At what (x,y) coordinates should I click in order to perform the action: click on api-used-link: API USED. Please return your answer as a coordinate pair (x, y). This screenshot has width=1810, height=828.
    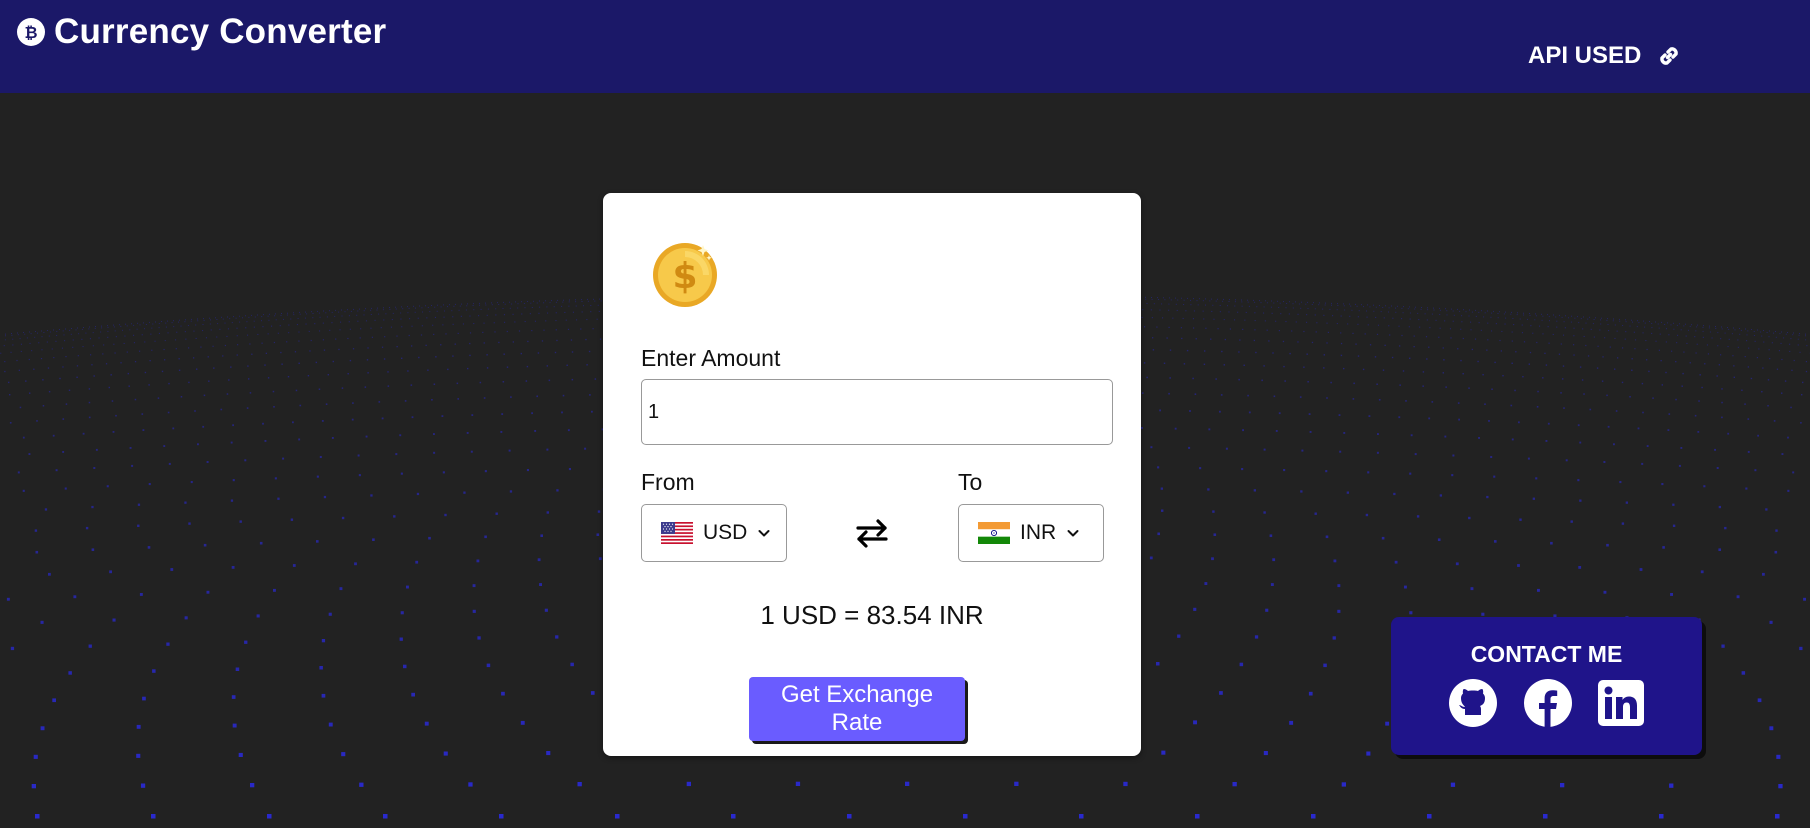
    Looking at the image, I should click on (1605, 56).